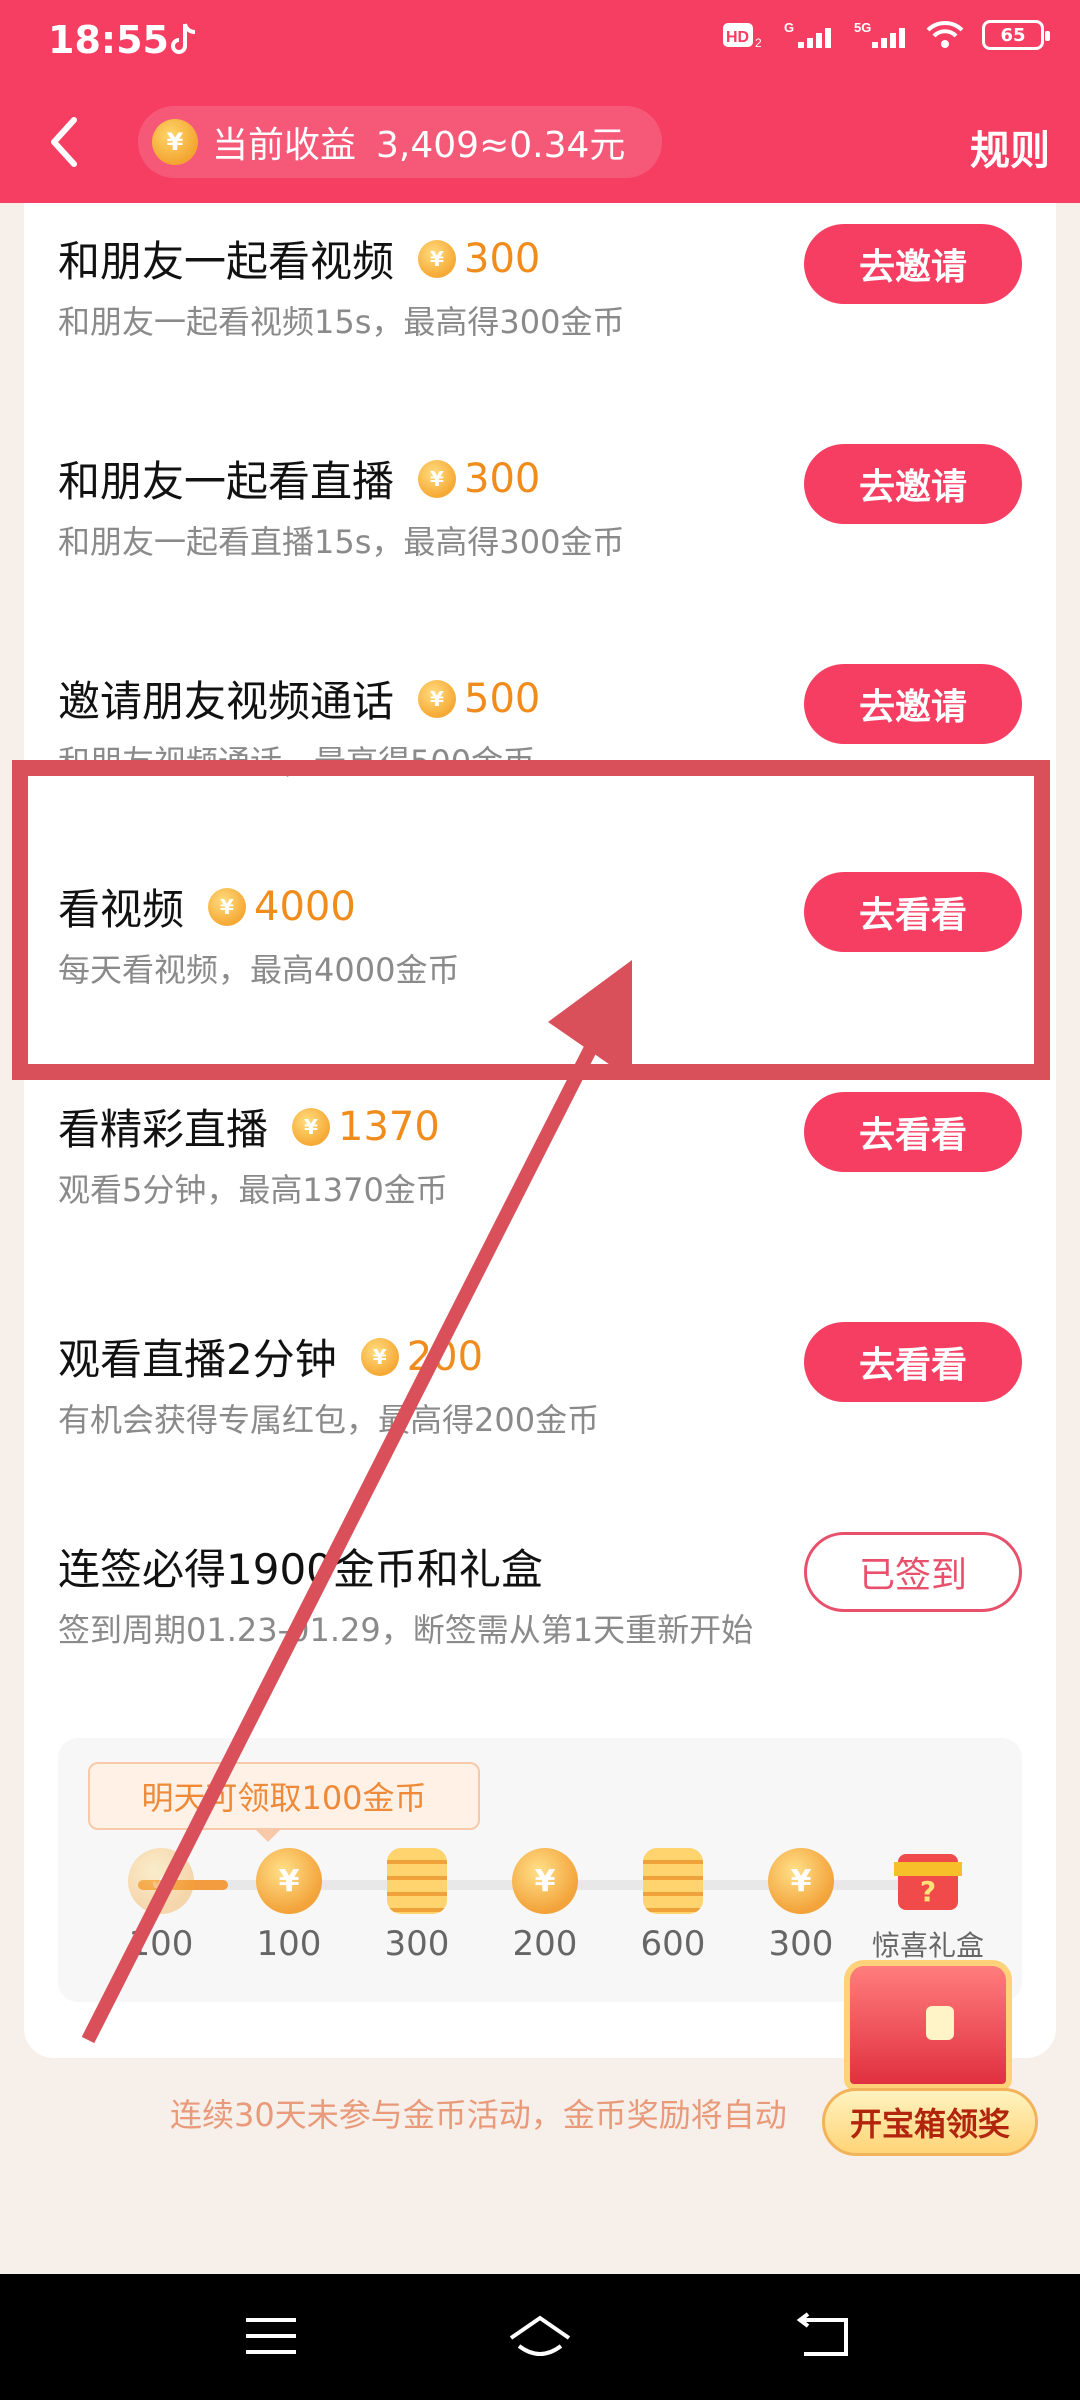 This screenshot has height=2400, width=1080. I want to click on task-item-video-call: 邀请朋友视频通话 ¥ 500 和朋友视频通话，最高得500金币 去邀请, so click(540, 730).